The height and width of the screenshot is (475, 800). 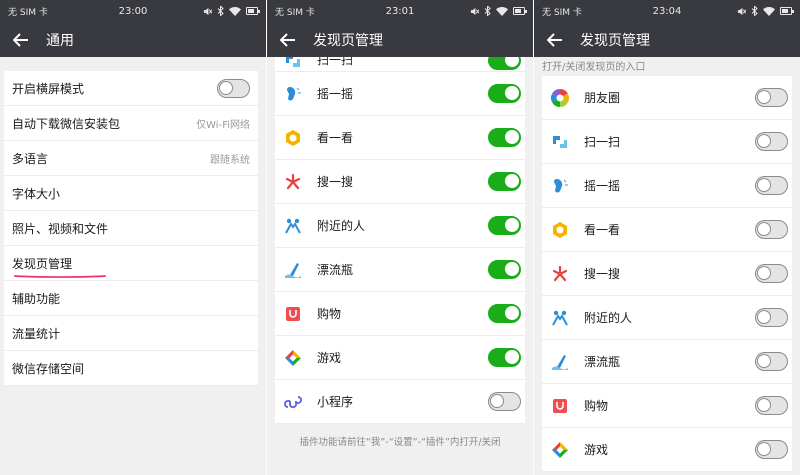 I want to click on settings-item-value: 仅Wi-Fi网络, so click(x=223, y=125).